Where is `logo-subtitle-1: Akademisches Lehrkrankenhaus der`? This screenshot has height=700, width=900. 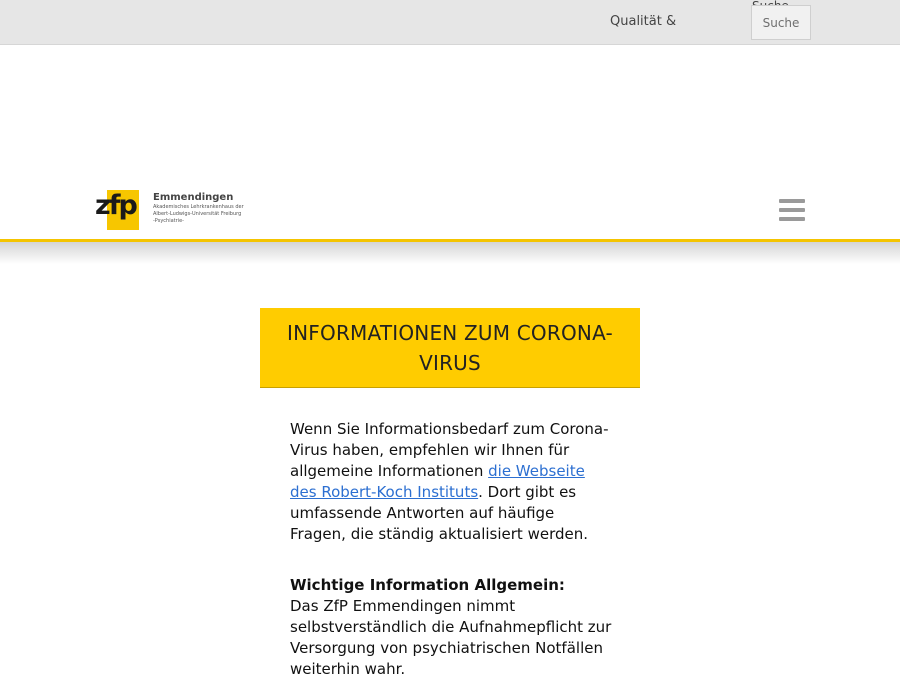
logo-subtitle-1: Akademisches Lehrkrankenhaus der is located at coordinates (198, 207).